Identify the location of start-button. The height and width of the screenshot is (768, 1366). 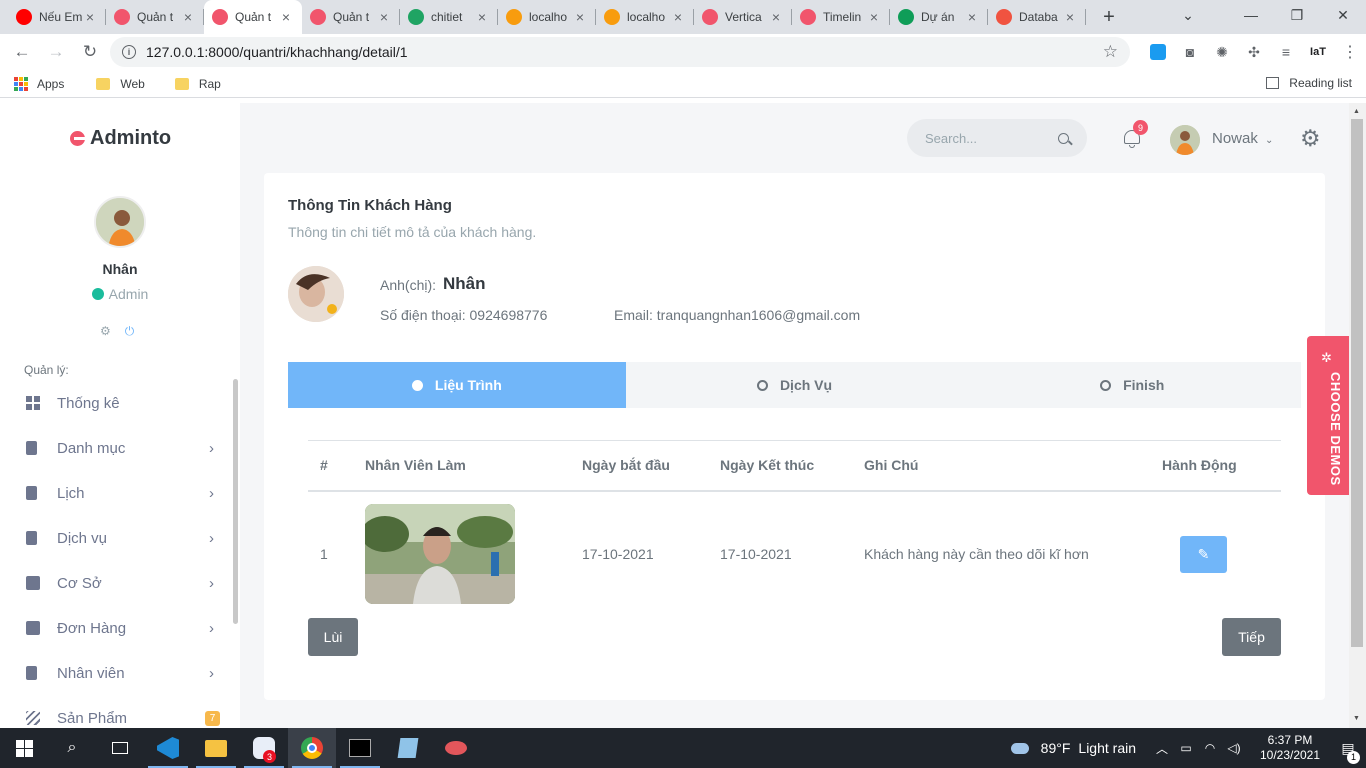
(24, 748).